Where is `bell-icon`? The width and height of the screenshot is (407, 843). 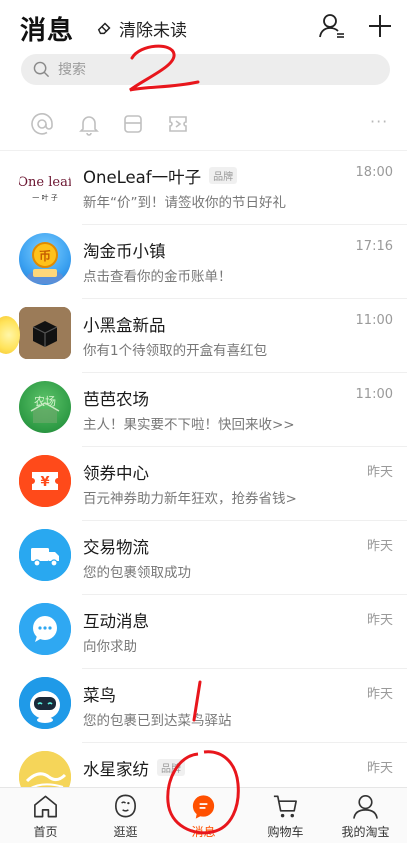 bell-icon is located at coordinates (89, 126).